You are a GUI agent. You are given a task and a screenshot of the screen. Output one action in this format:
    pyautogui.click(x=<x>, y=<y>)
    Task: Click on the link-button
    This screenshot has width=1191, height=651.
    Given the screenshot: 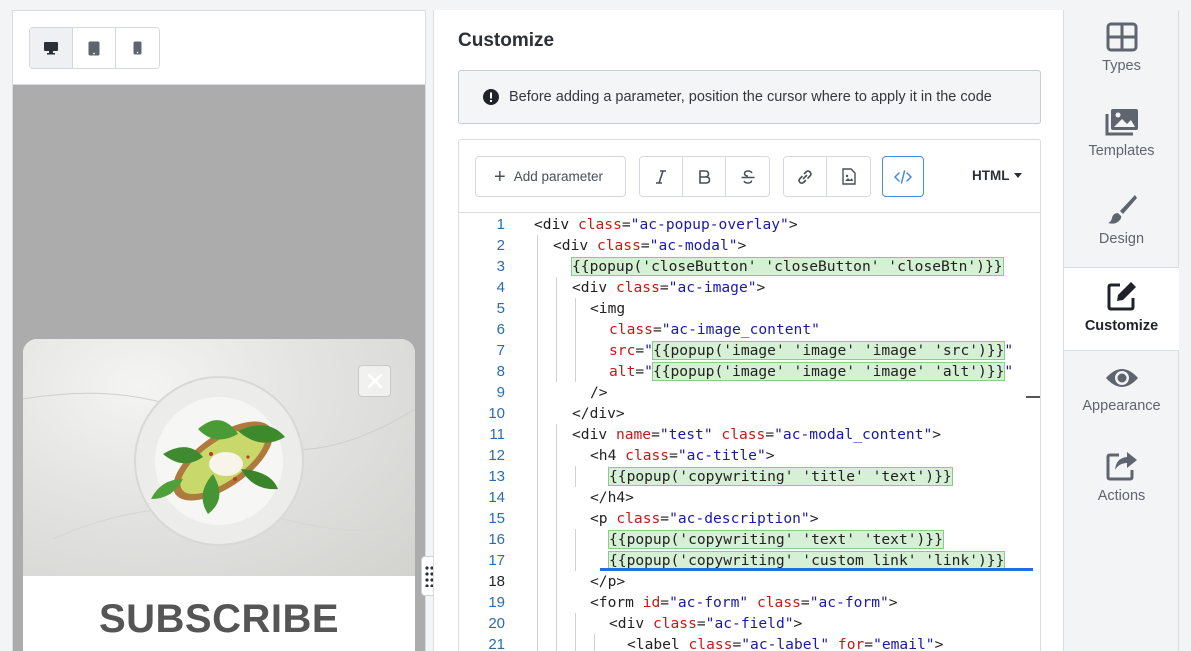 What is the action you would take?
    pyautogui.click(x=805, y=176)
    